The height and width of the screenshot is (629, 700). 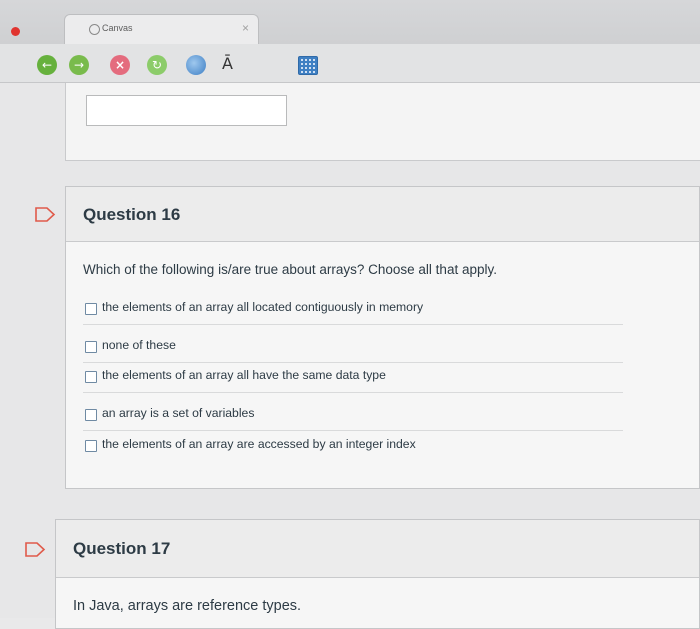 I want to click on canvas-favicon-icon, so click(x=94, y=29).